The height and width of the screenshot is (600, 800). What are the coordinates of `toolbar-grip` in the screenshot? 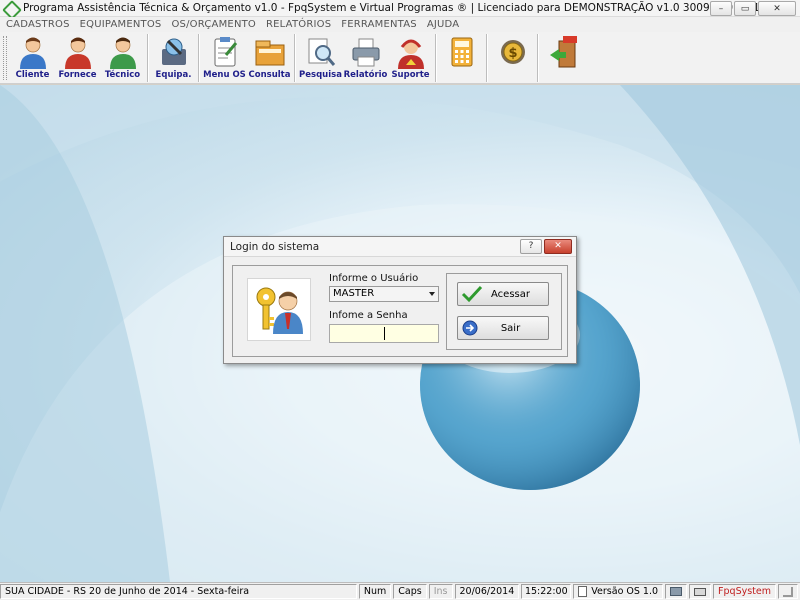 It's located at (5, 58).